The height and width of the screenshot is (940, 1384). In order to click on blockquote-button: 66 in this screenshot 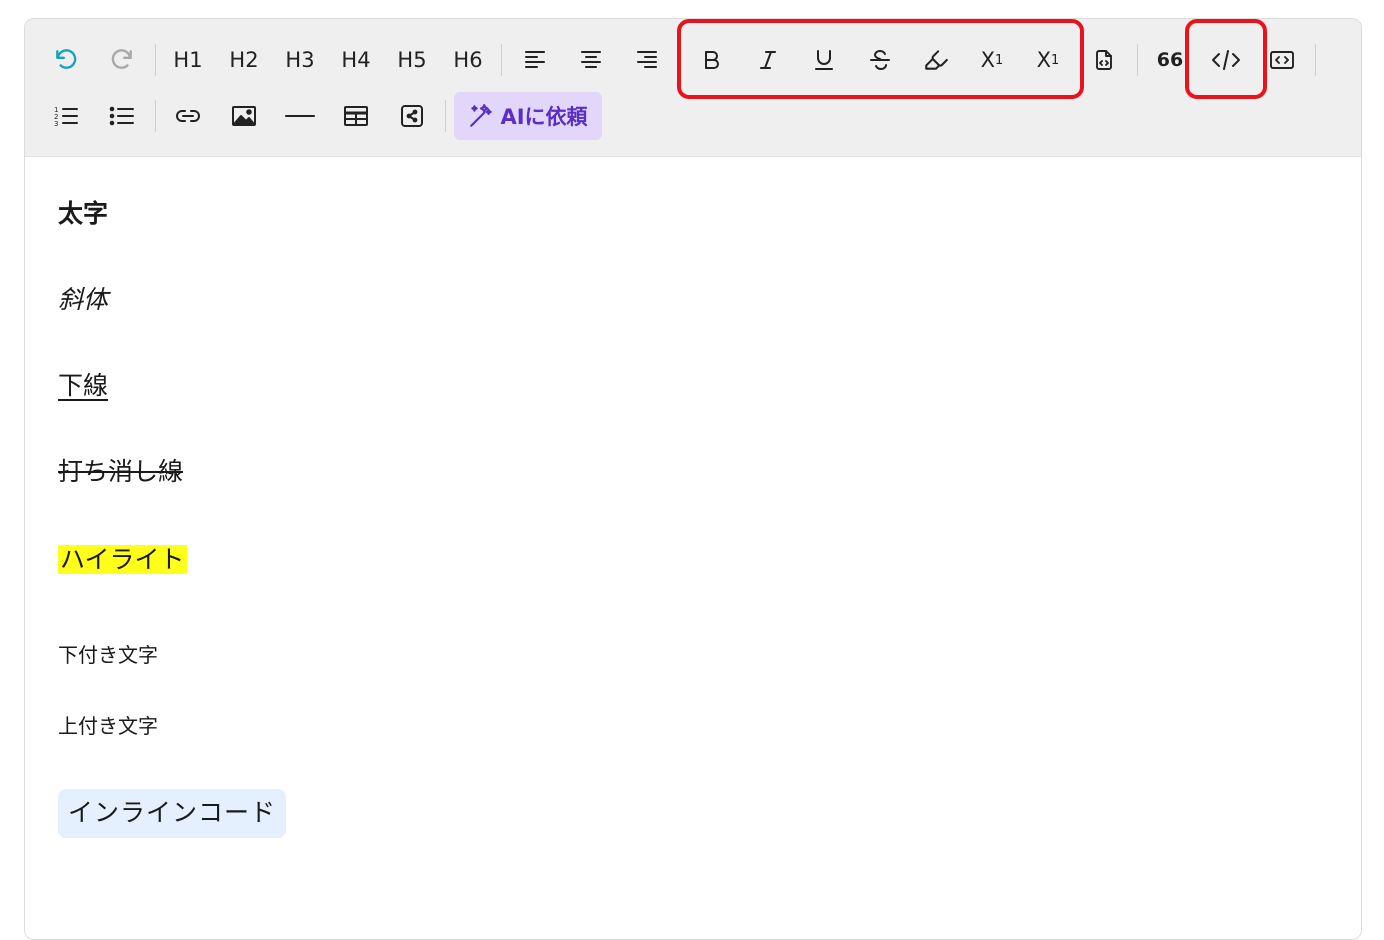, I will do `click(1170, 60)`.